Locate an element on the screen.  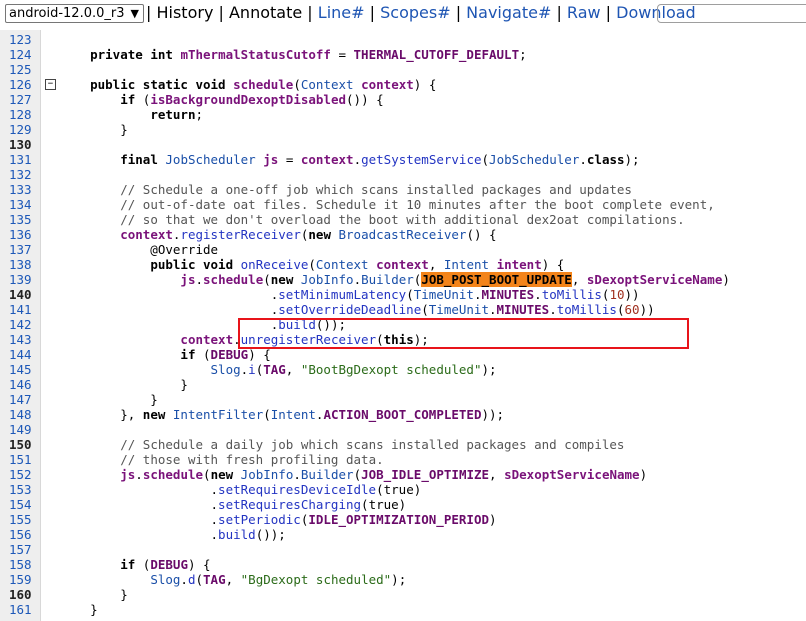
line-number: 137 is located at coordinates (23, 249).